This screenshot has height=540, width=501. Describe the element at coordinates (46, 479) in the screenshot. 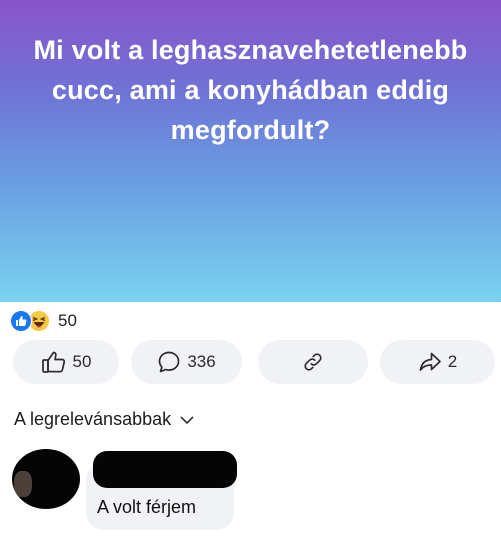

I see `avatar` at that location.